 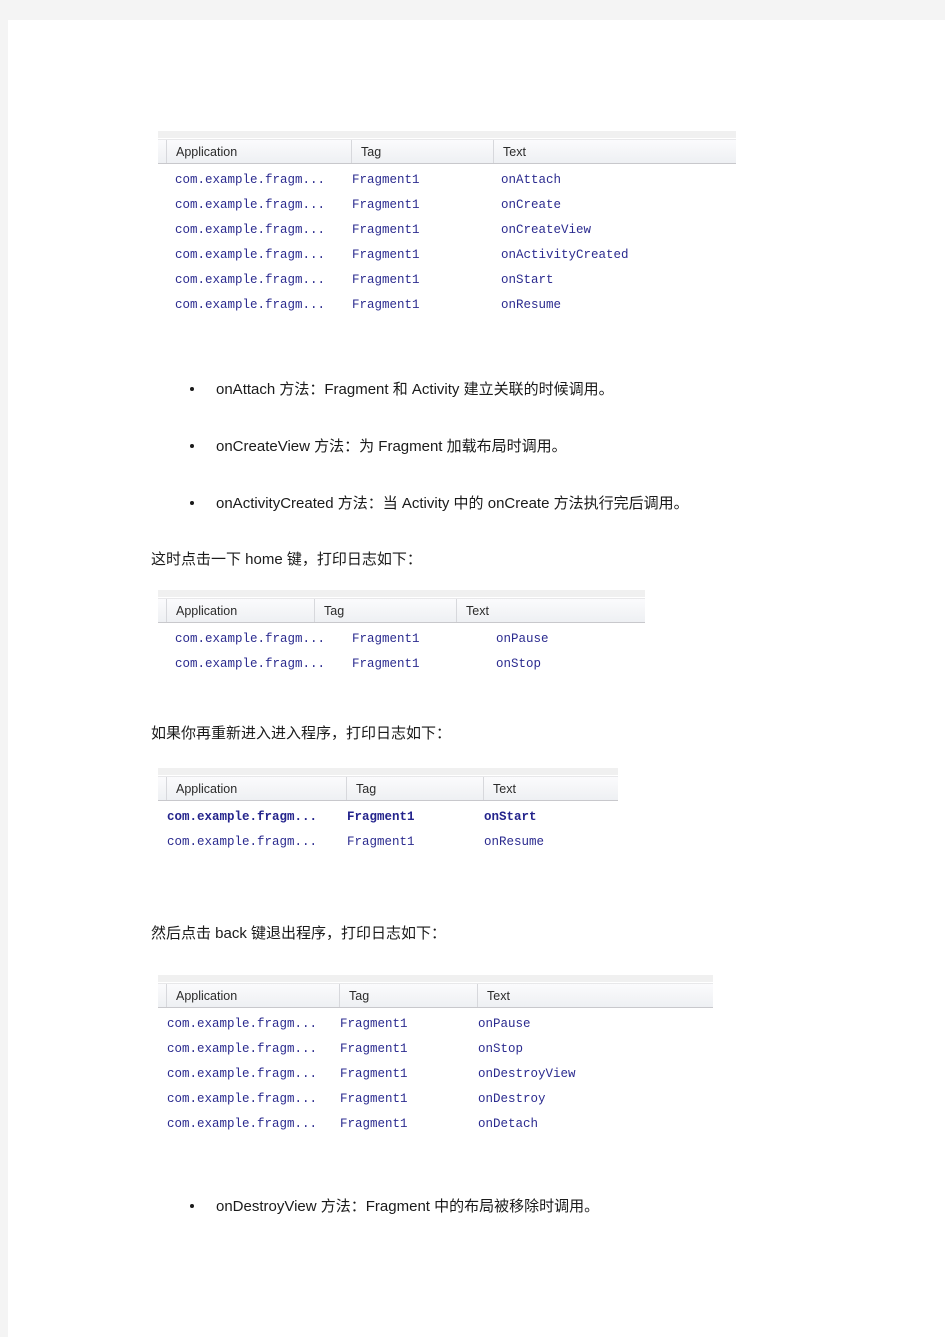 I want to click on cell-text: onAttach, so click(x=531, y=179).